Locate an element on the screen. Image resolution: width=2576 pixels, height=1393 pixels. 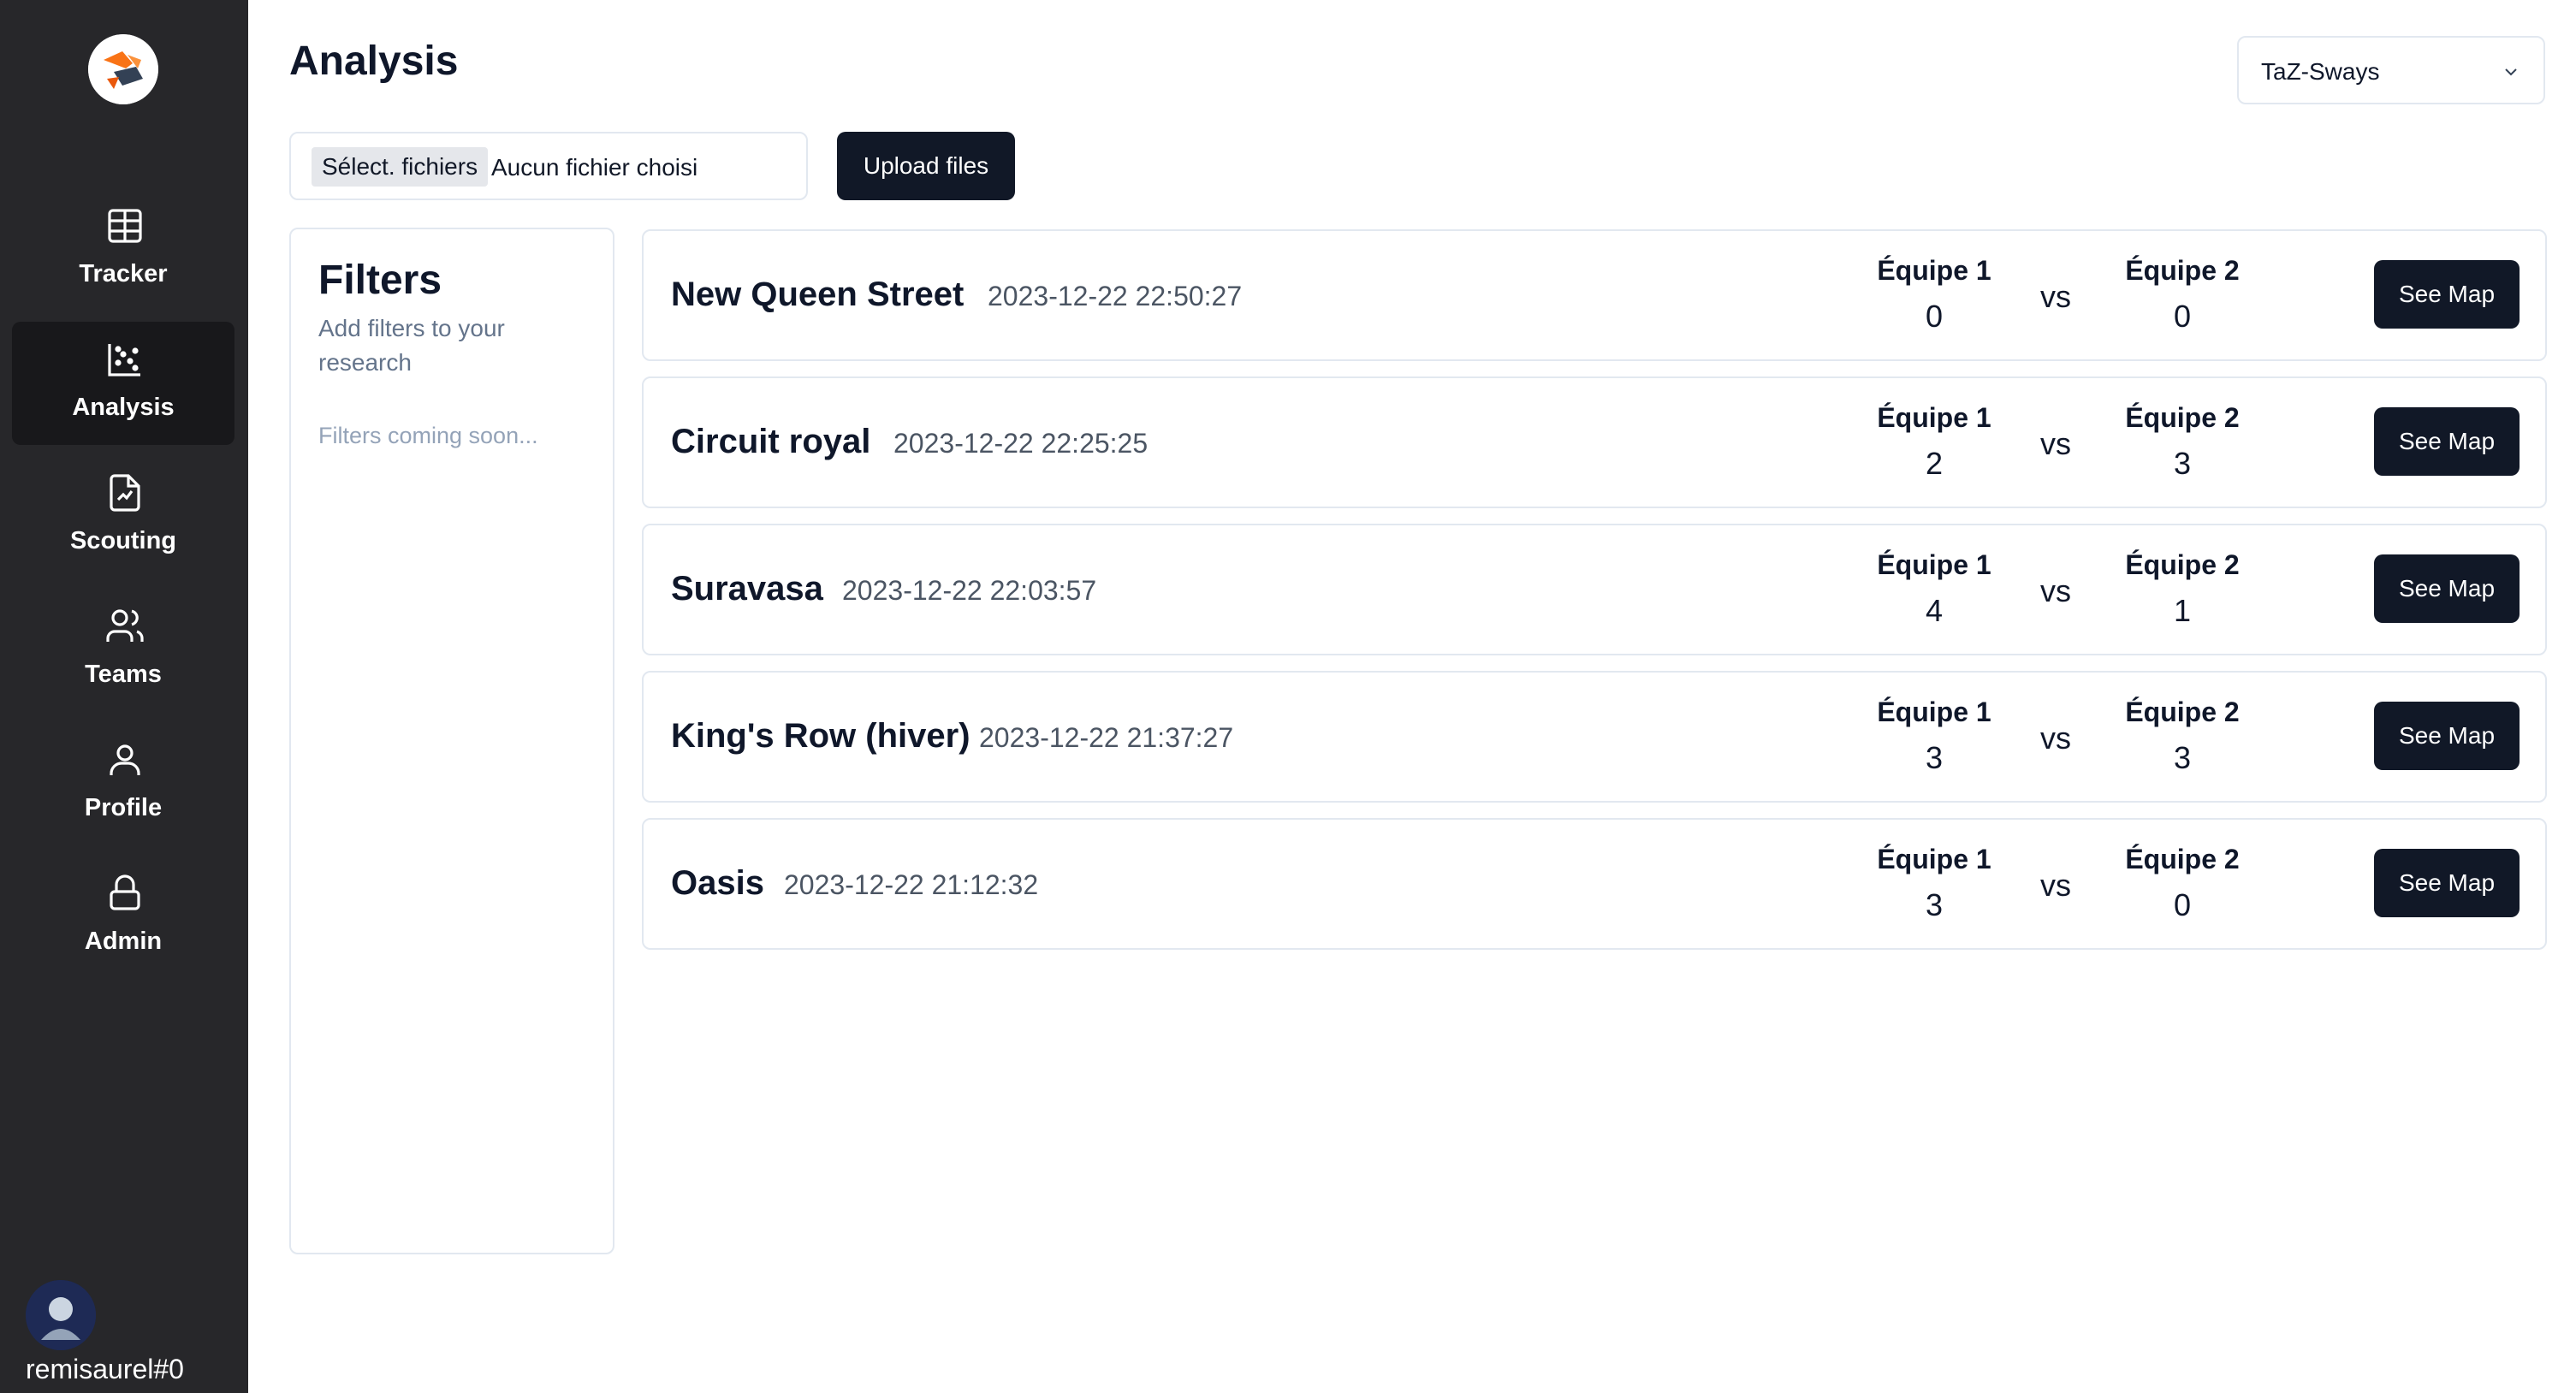
sidebar-item-label: Admin is located at coordinates (123, 942).